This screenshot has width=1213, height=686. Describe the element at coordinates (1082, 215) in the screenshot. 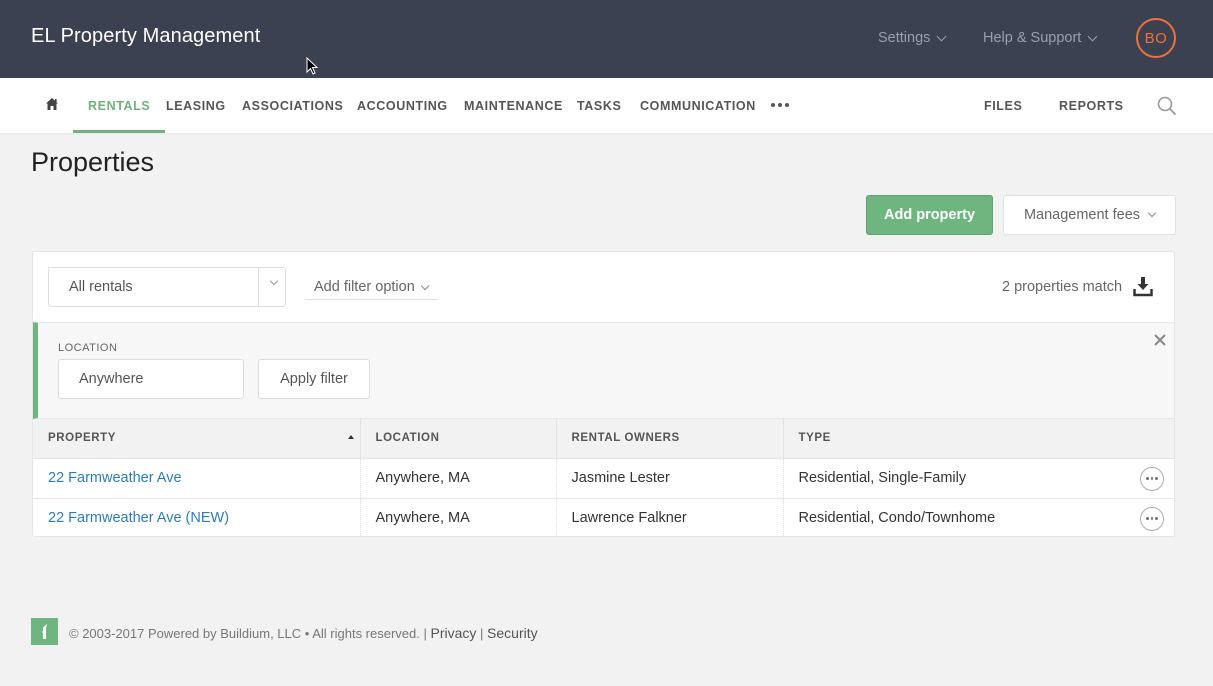

I see `management-fees-label: Management fees` at that location.